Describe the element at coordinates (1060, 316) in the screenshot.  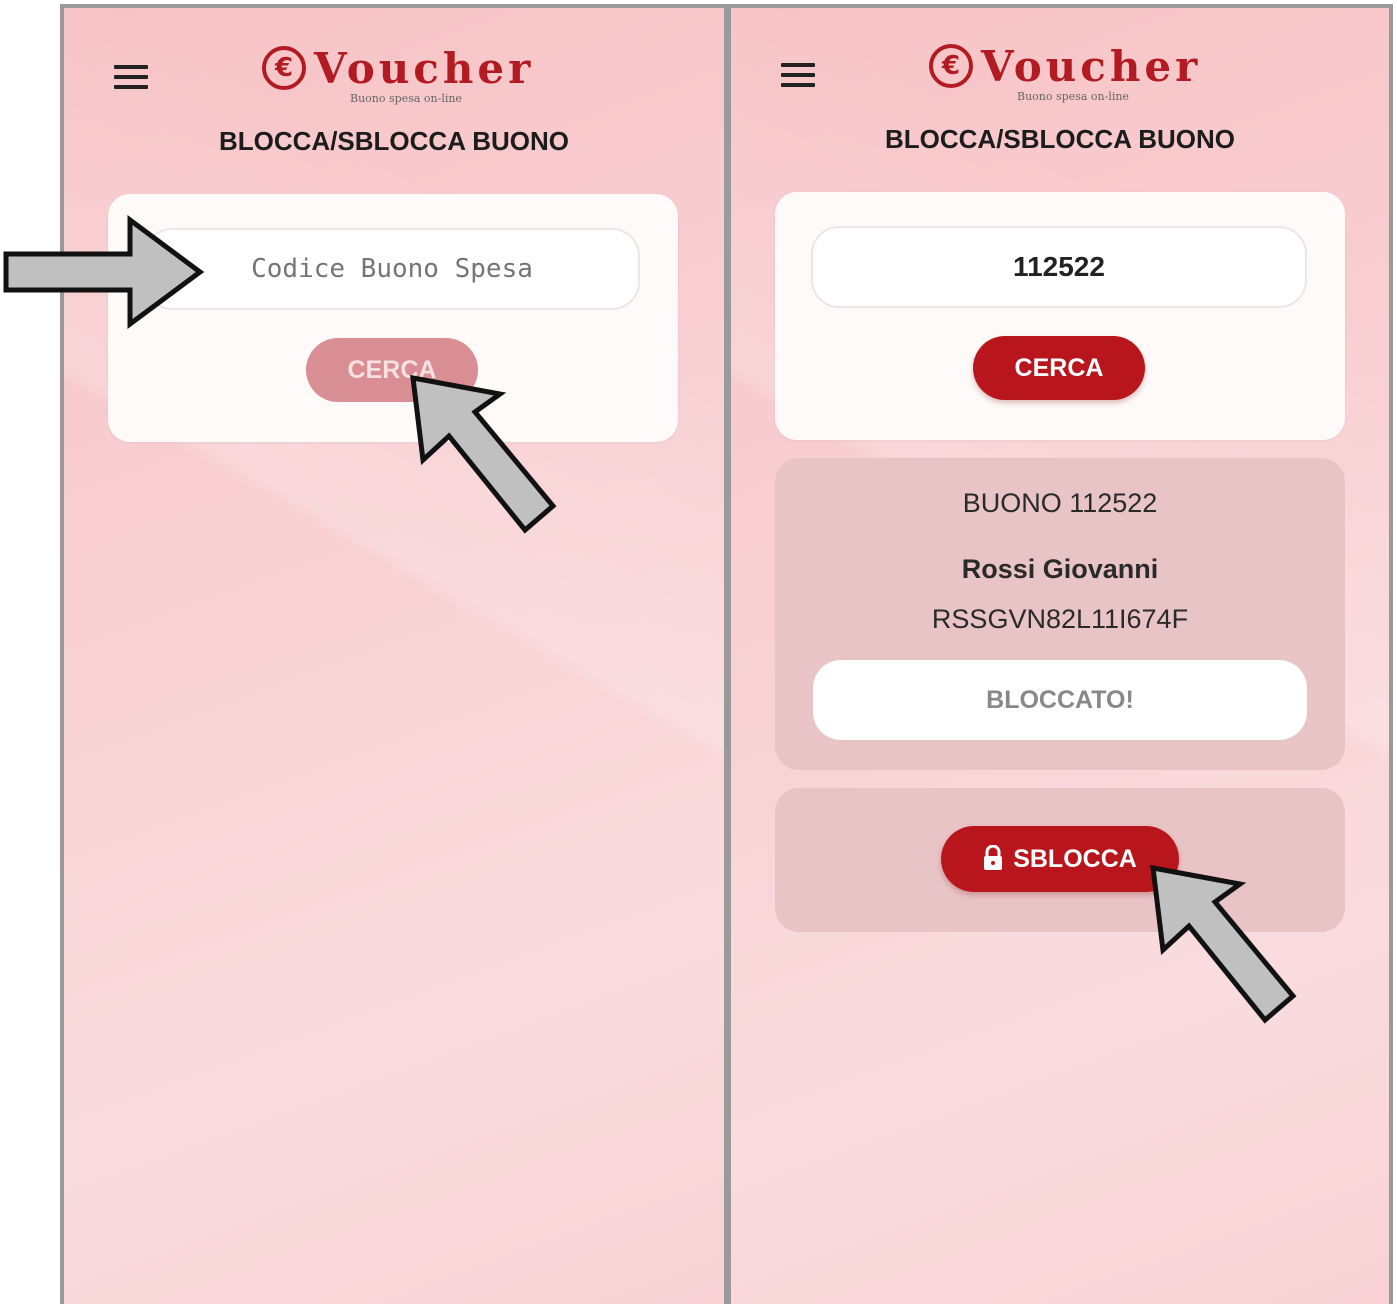
I see `search-card: 112522 CERCA` at that location.